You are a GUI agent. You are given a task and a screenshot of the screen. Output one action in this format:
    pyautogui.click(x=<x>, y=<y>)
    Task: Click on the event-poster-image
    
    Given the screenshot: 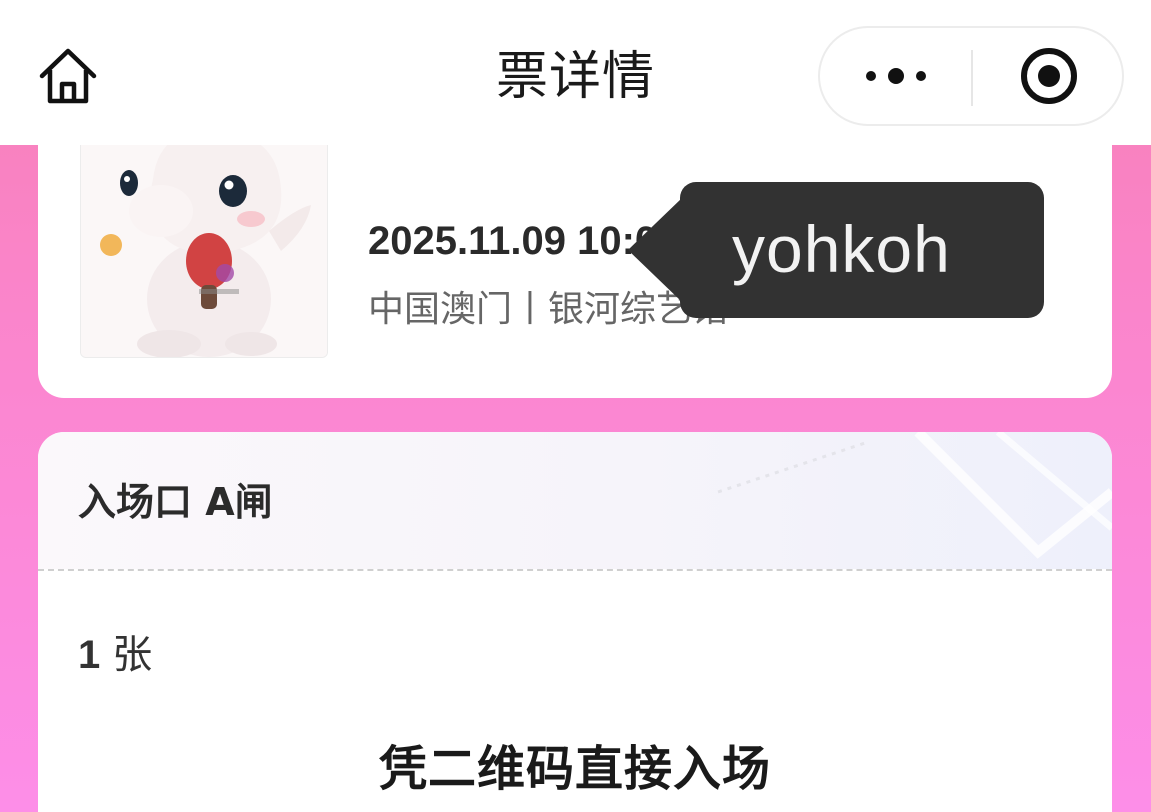 What is the action you would take?
    pyautogui.click(x=204, y=248)
    